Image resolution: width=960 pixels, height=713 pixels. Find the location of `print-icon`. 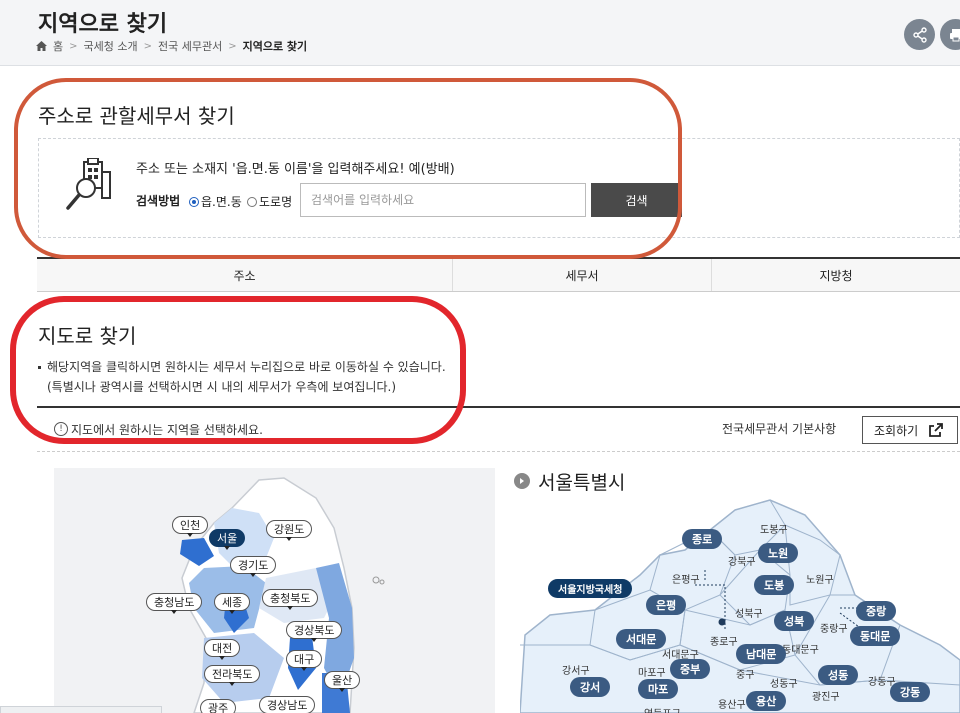

print-icon is located at coordinates (954, 34).